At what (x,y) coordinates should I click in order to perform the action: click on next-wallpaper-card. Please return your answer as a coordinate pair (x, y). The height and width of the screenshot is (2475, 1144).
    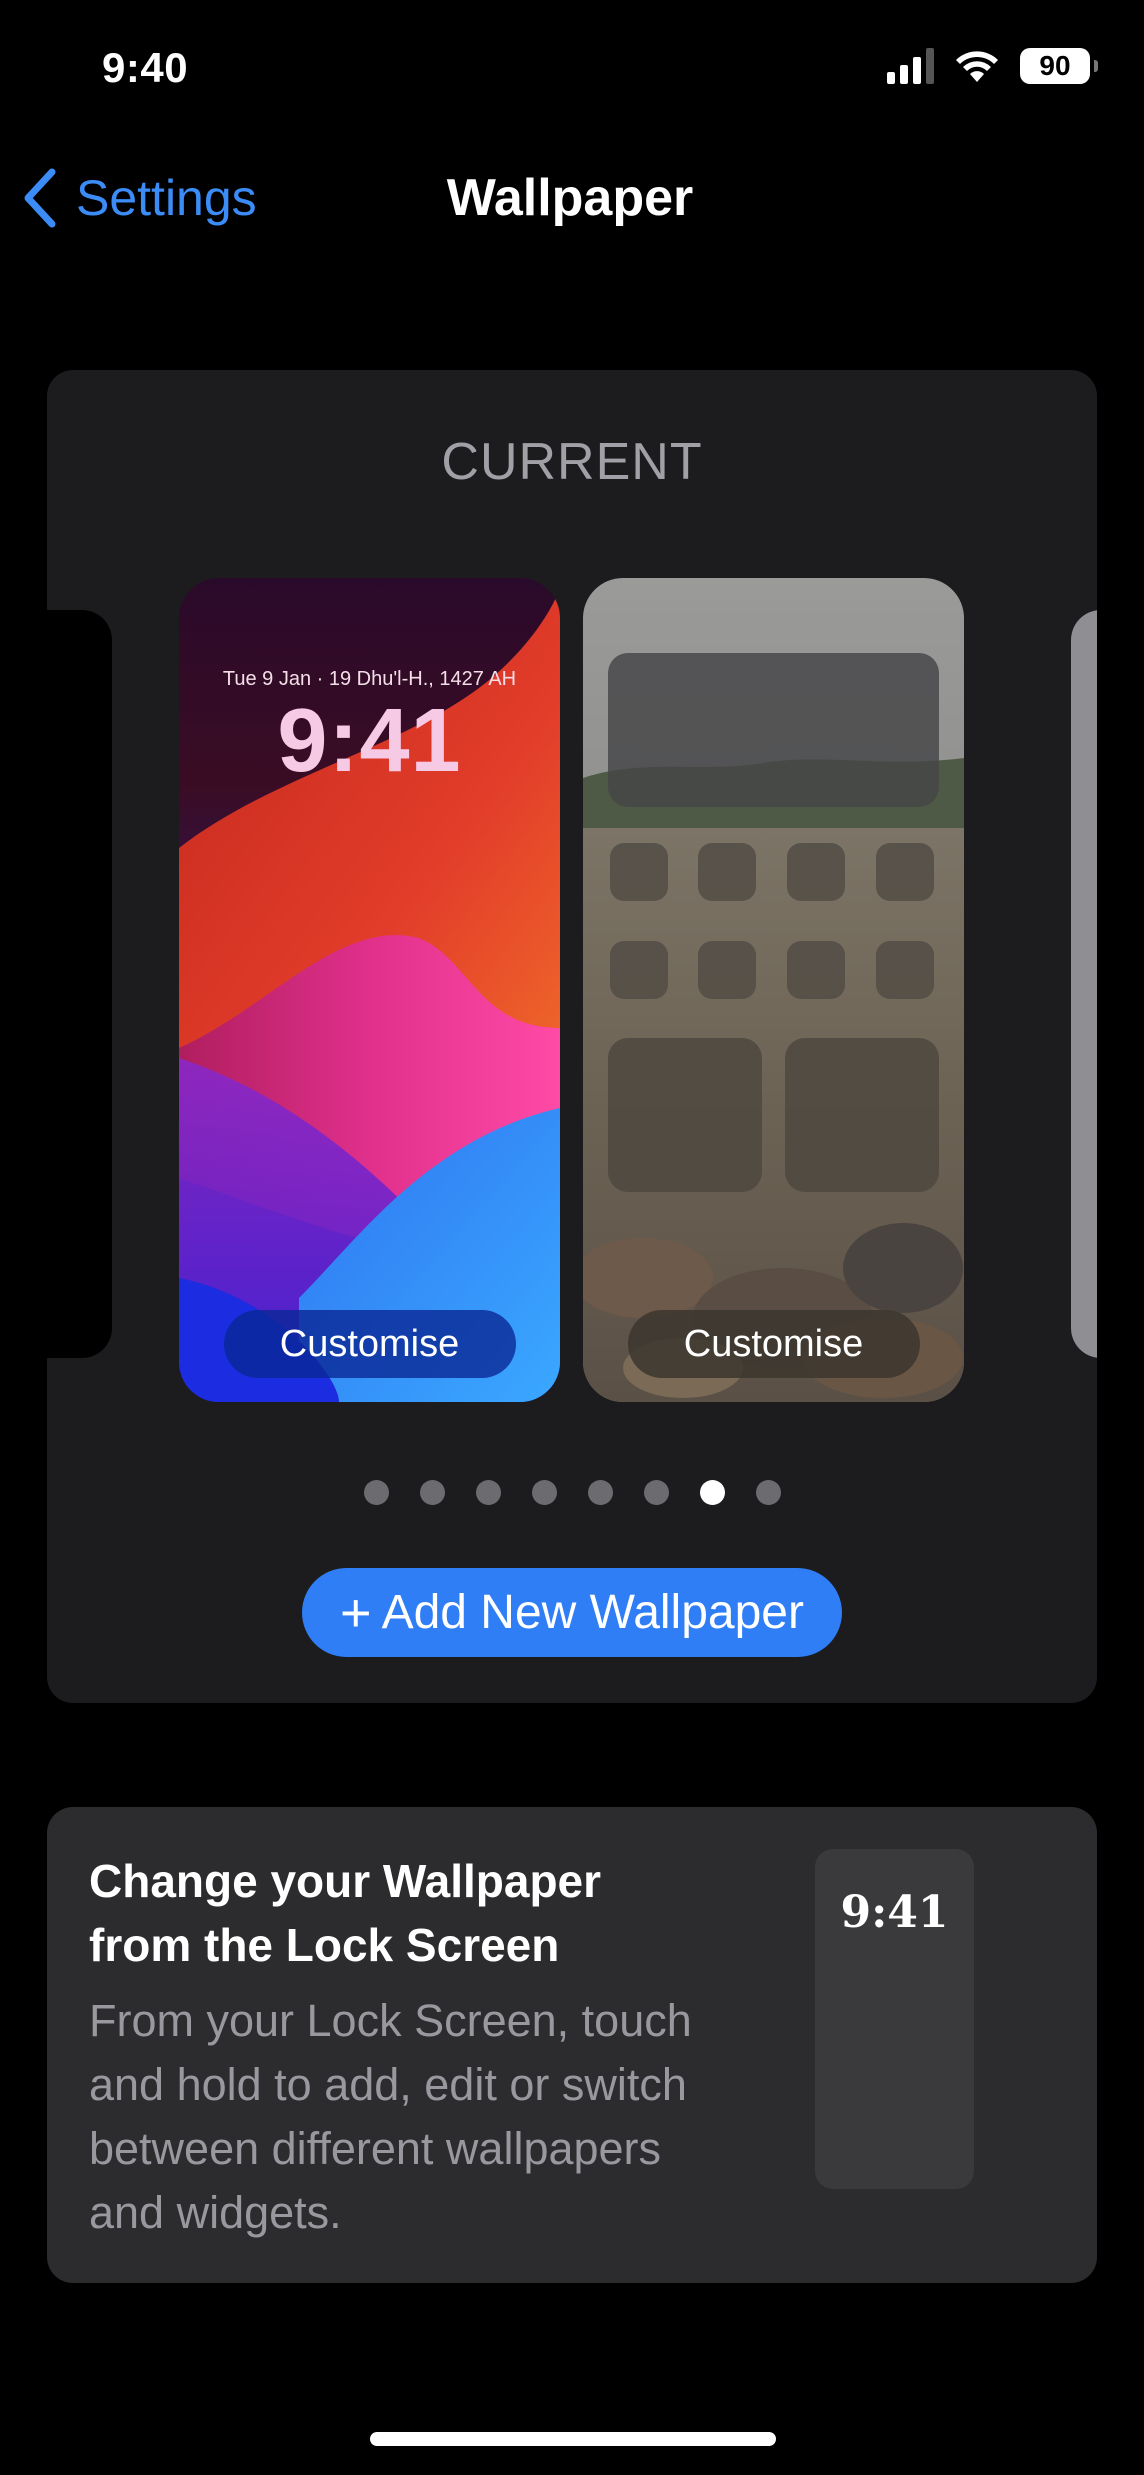
    Looking at the image, I should click on (1084, 984).